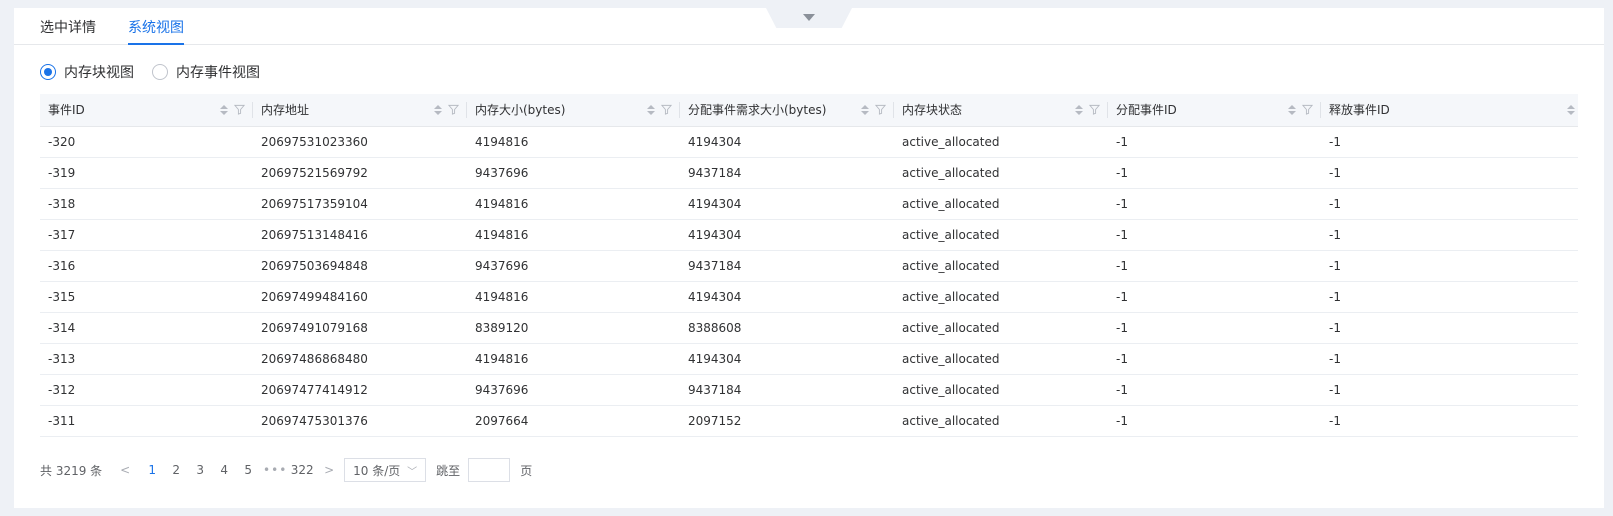  Describe the element at coordinates (1214, 110) in the screenshot. I see `column-header: 分配事件ID` at that location.